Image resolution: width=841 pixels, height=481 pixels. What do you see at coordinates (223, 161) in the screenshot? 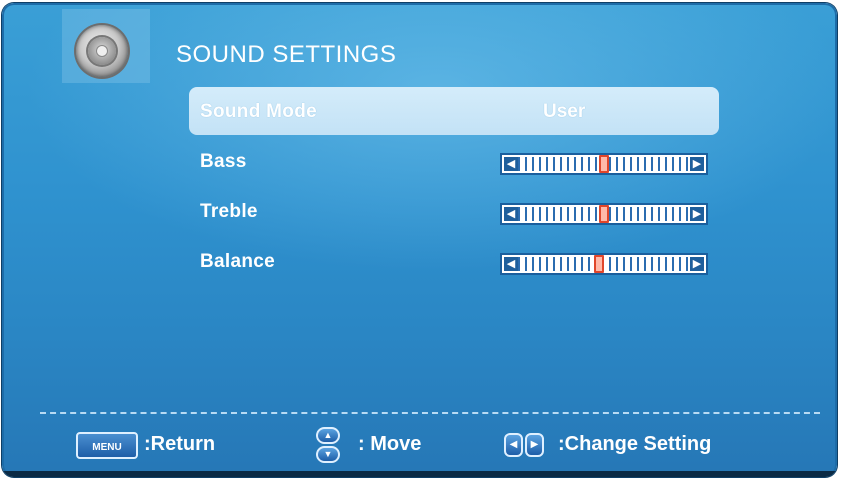
I see `menu-item-label: Bass` at bounding box center [223, 161].